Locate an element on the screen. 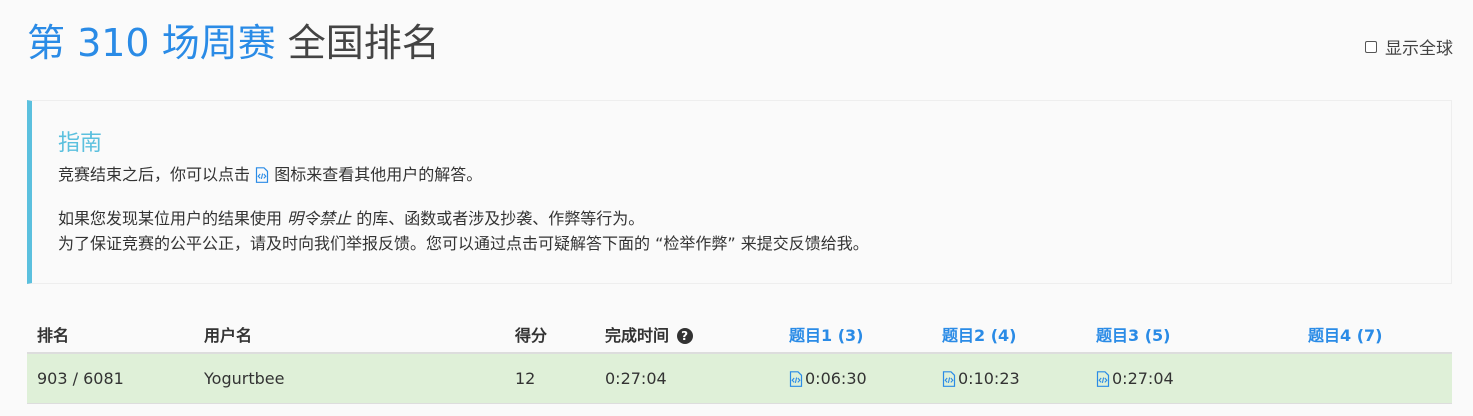 This screenshot has height=416, width=1473. contest-link: 第 310 场周赛 is located at coordinates (151, 43).